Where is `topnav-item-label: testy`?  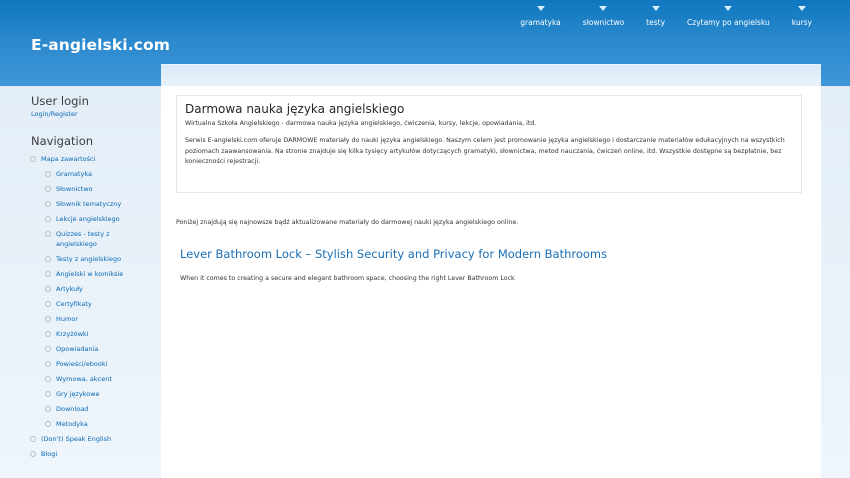
topnav-item-label: testy is located at coordinates (656, 22).